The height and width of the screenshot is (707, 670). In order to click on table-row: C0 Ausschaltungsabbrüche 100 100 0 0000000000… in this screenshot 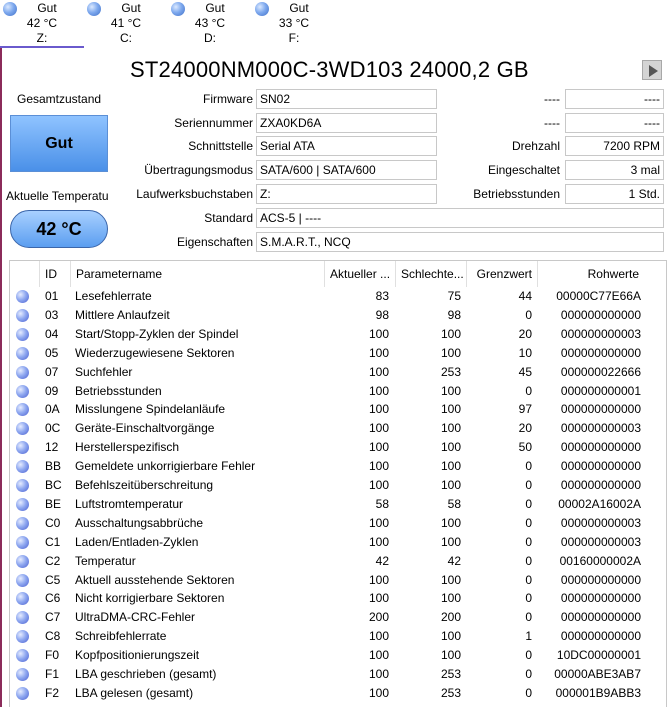, I will do `click(338, 523)`.